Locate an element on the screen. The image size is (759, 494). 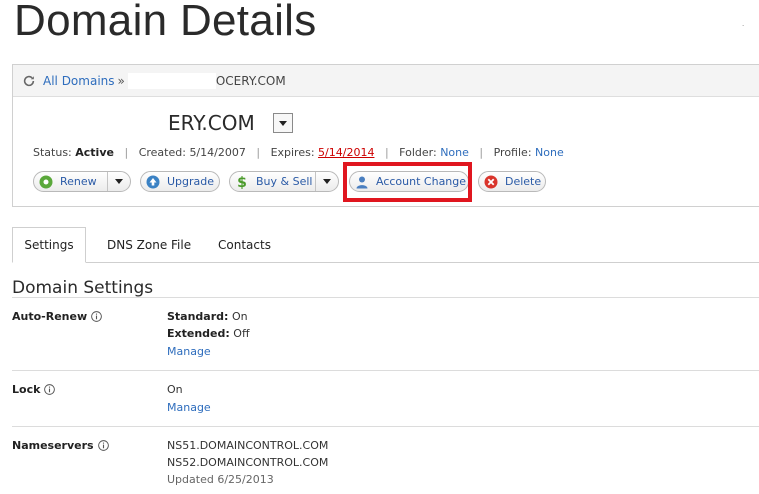
profile-label: Profile: is located at coordinates (512, 152).